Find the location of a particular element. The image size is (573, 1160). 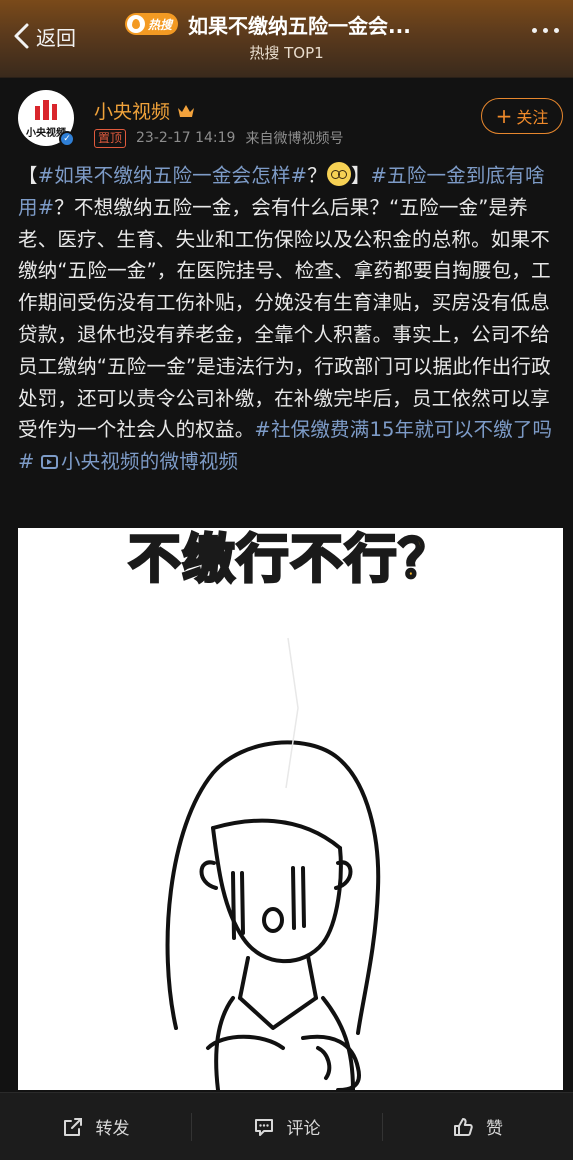

flame-icon is located at coordinates (136, 24).